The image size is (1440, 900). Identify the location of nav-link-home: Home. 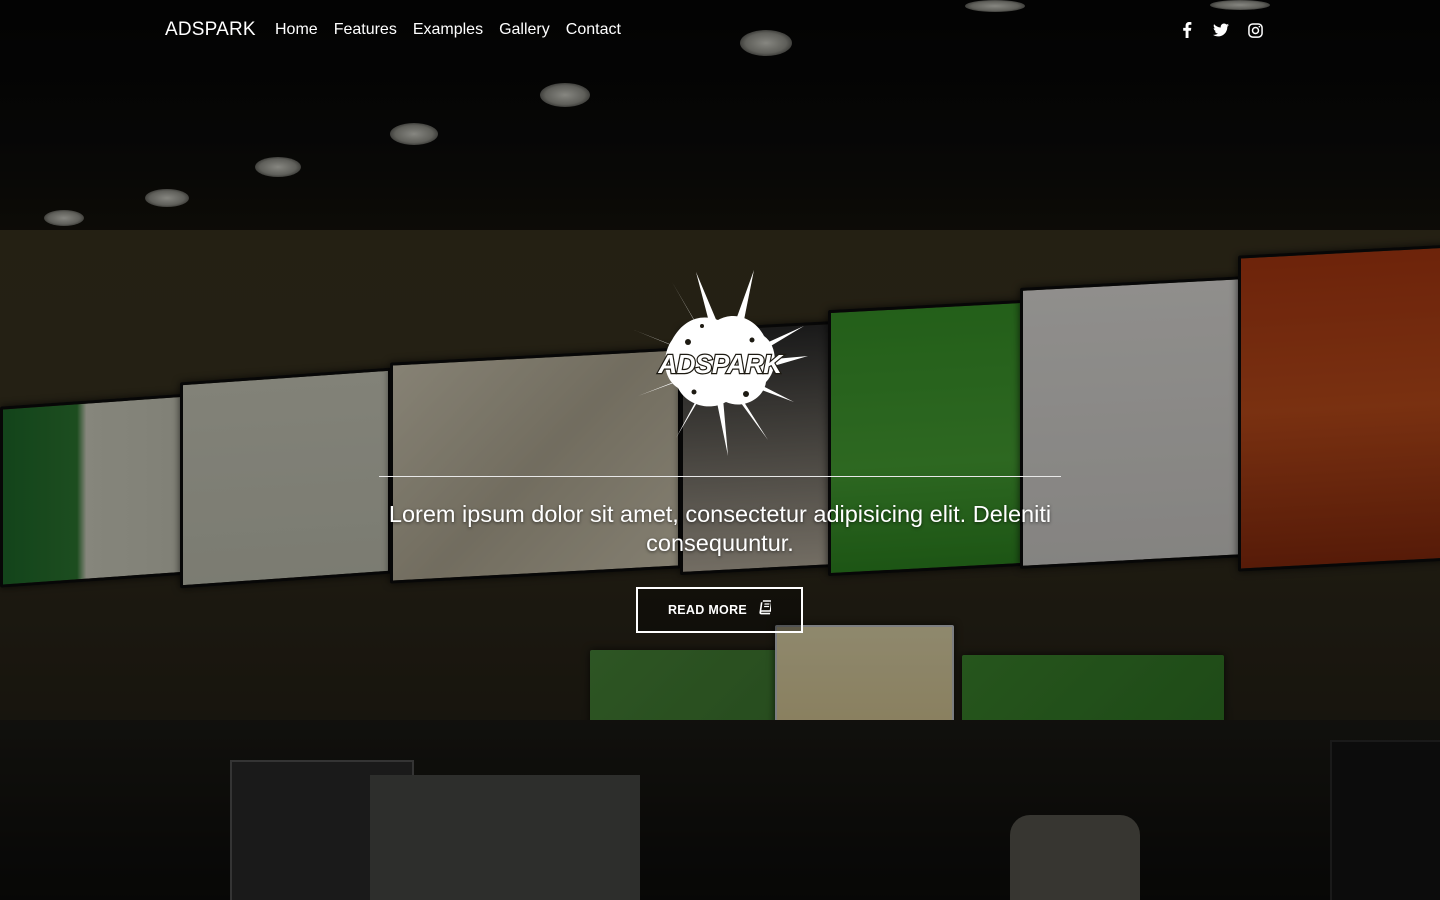
(296, 30).